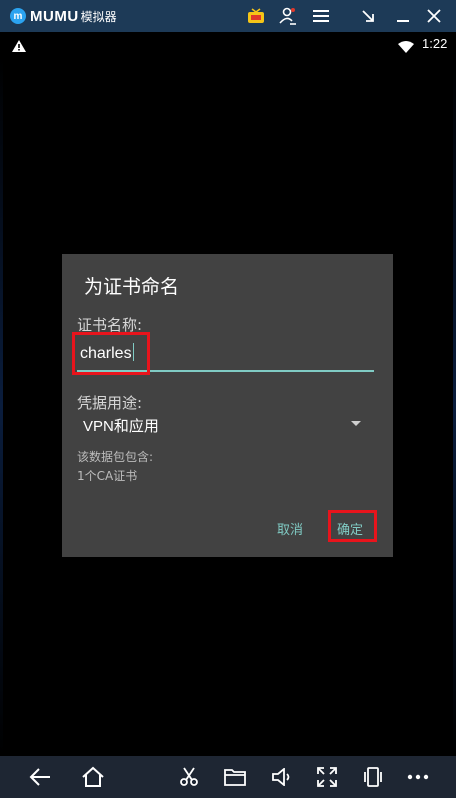  Describe the element at coordinates (406, 47) in the screenshot. I see `wifi-icon` at that location.